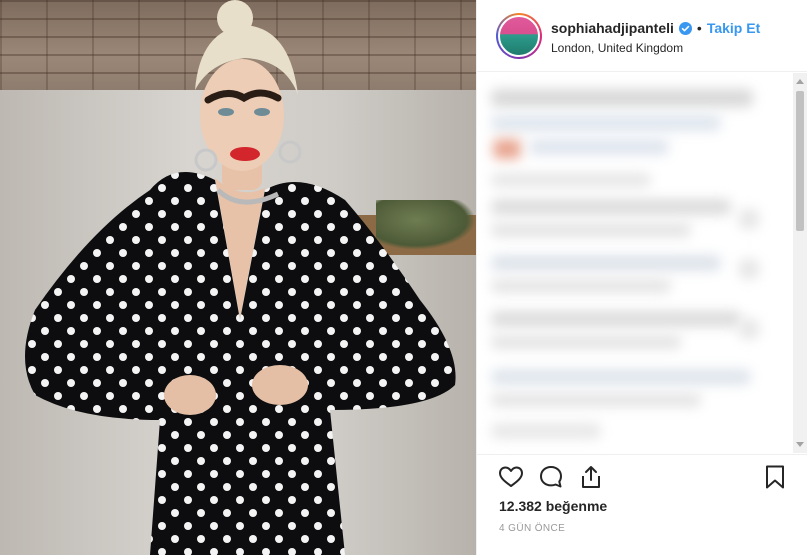 The width and height of the screenshot is (807, 555). What do you see at coordinates (733, 28) in the screenshot?
I see `follow-button: Takip Et` at bounding box center [733, 28].